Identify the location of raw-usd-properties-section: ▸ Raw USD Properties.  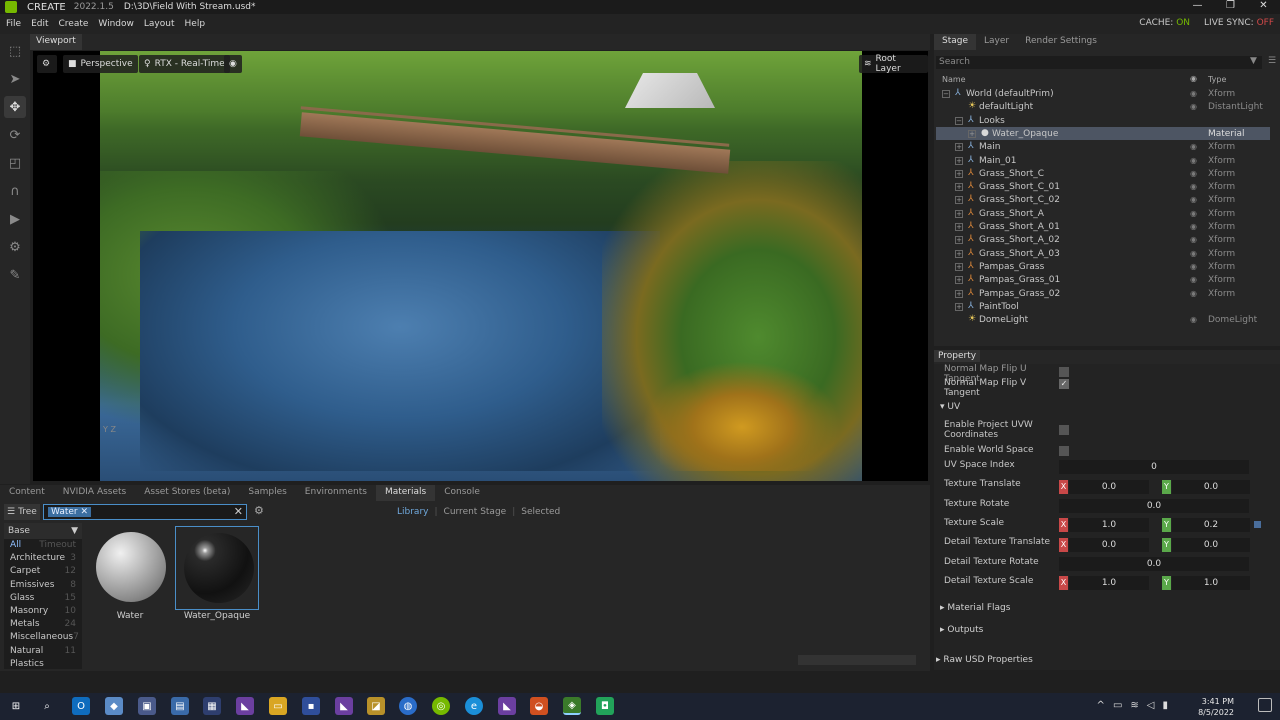
(984, 660).